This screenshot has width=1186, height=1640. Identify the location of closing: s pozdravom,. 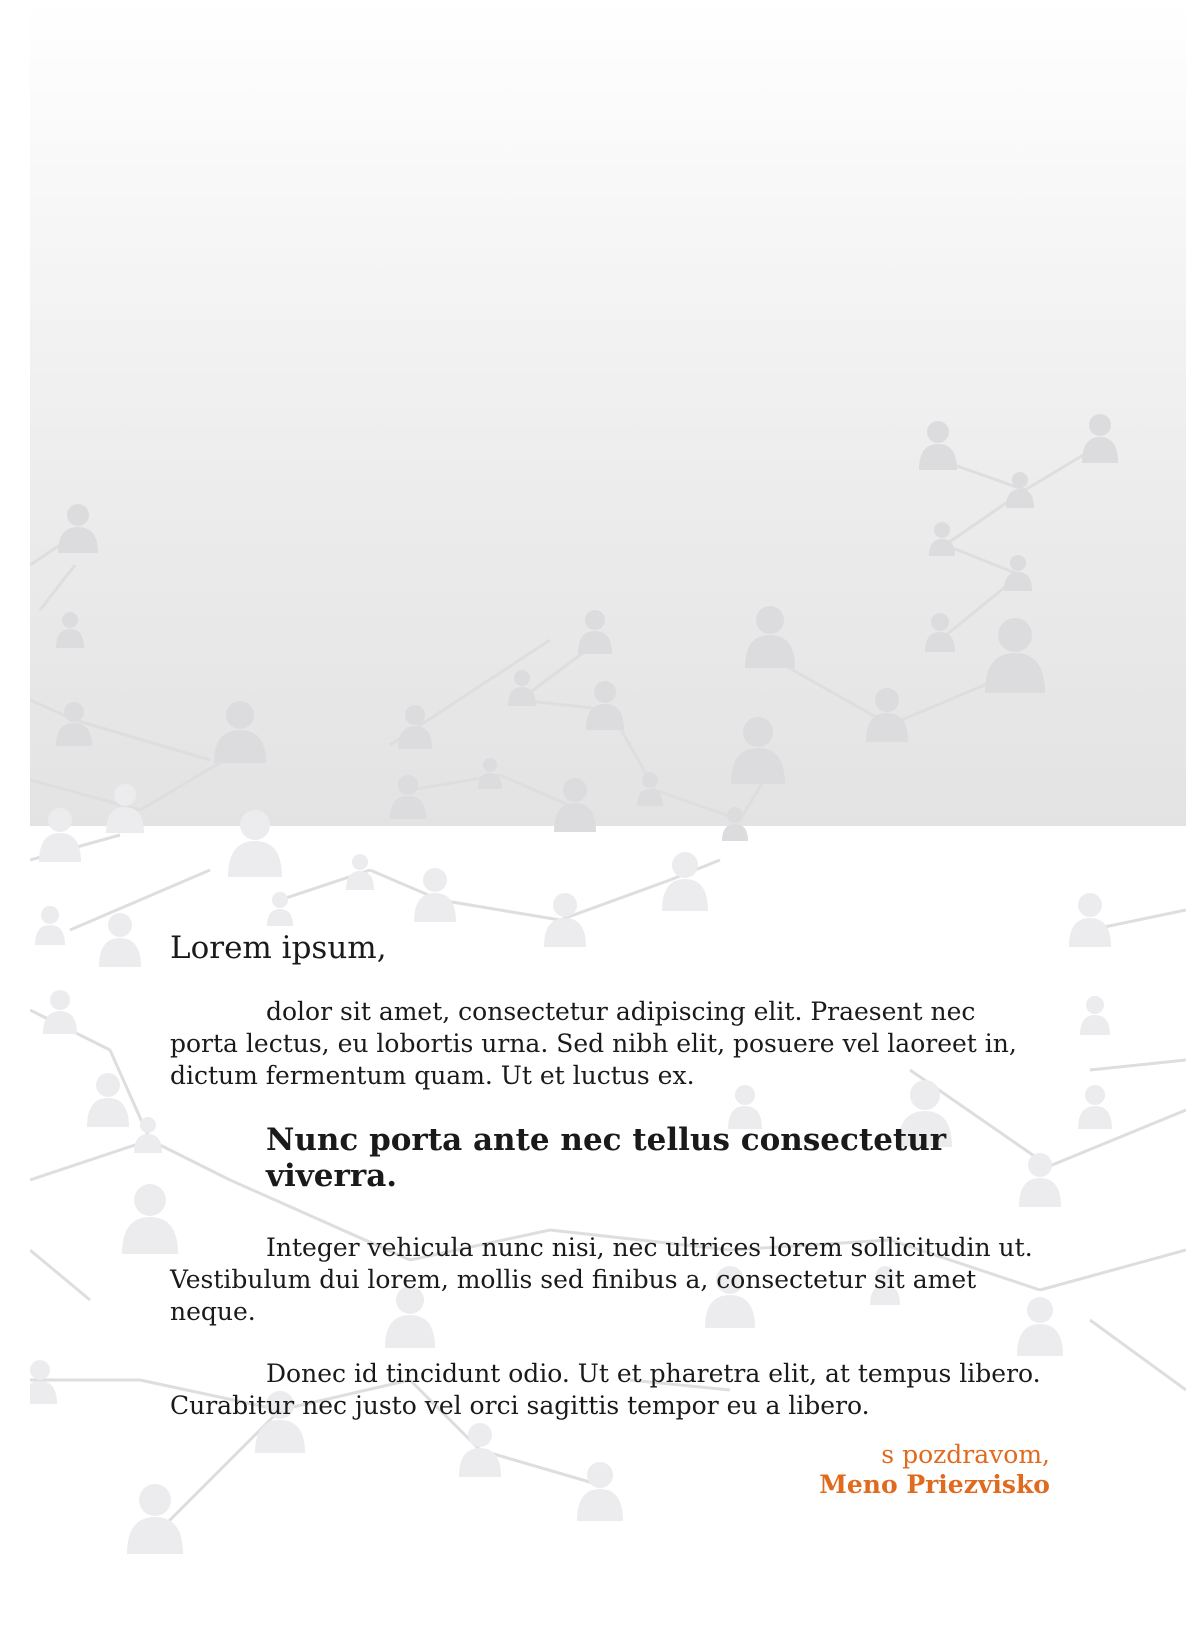
(965, 1454).